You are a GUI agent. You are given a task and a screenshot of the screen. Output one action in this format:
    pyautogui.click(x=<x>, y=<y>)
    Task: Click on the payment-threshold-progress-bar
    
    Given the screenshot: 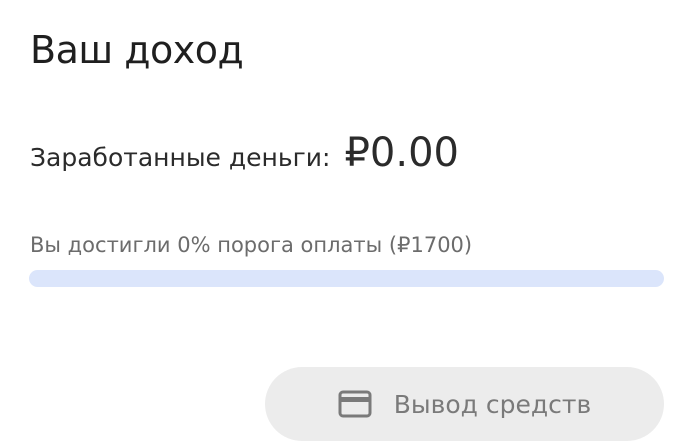 What is the action you would take?
    pyautogui.click(x=346, y=278)
    